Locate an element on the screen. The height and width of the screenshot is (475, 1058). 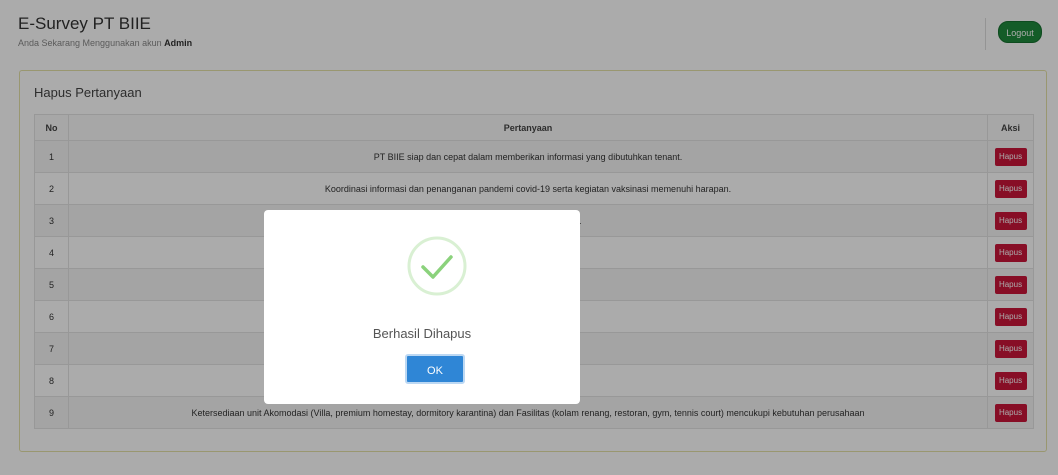
ok-button: OK is located at coordinates (435, 369).